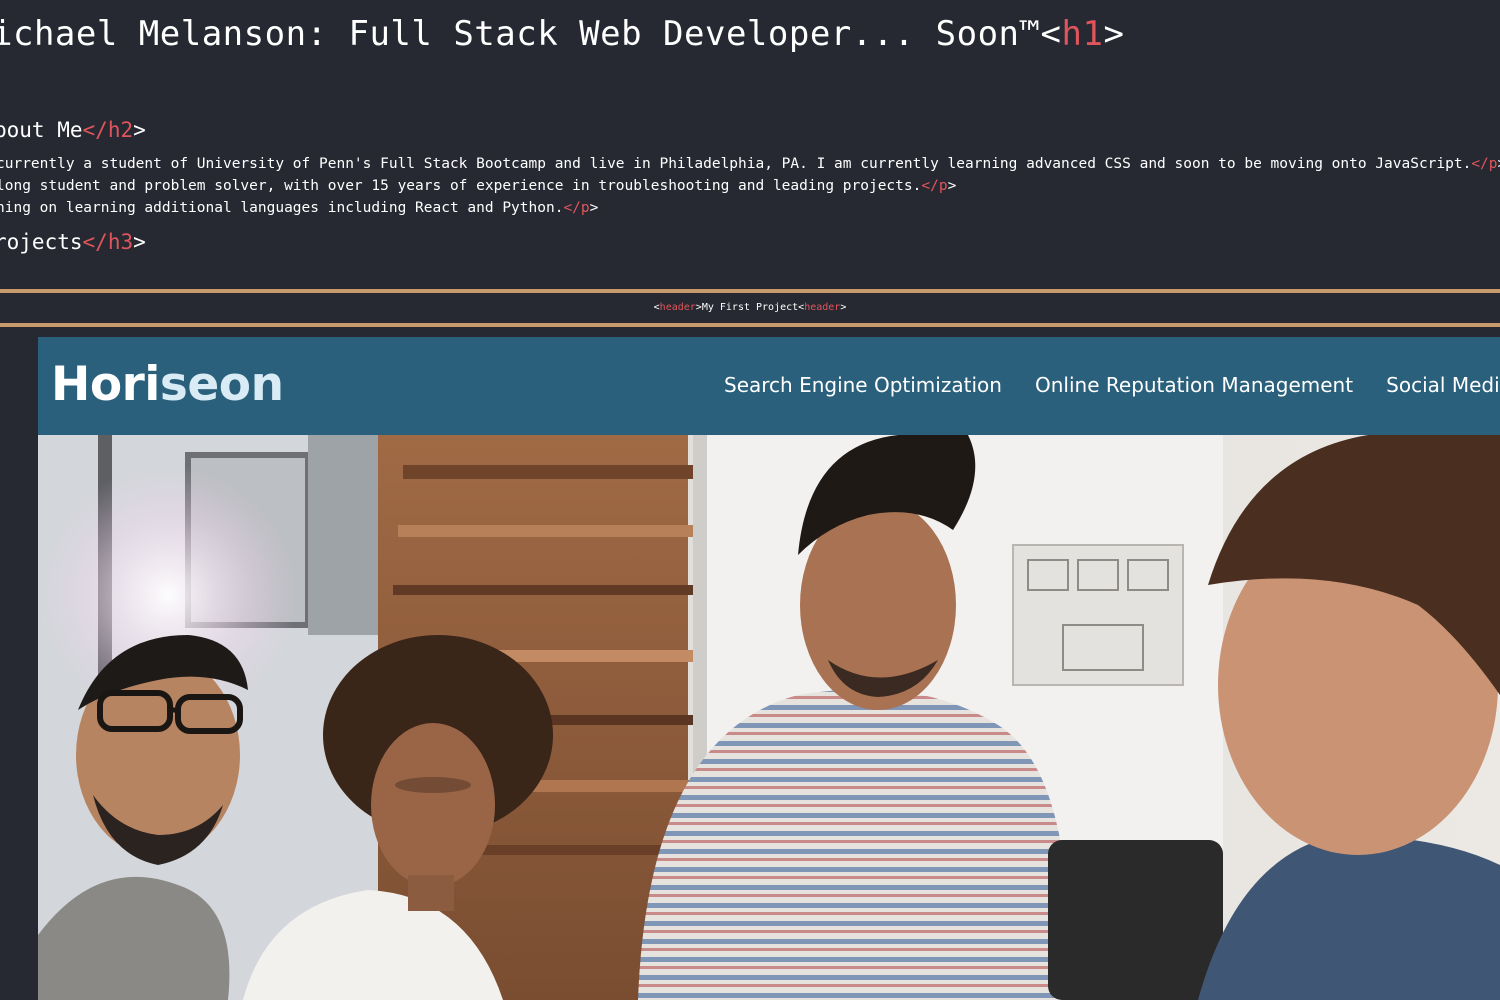 The width and height of the screenshot is (1500, 1000). What do you see at coordinates (120, 242) in the screenshot?
I see `h3-tag-name: h3` at bounding box center [120, 242].